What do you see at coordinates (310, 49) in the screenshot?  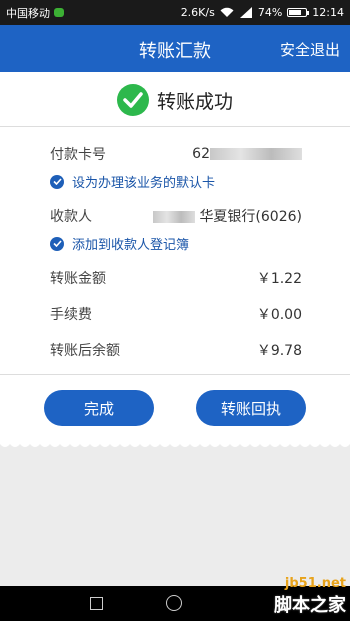 I see `logout-button: 安全退出` at bounding box center [310, 49].